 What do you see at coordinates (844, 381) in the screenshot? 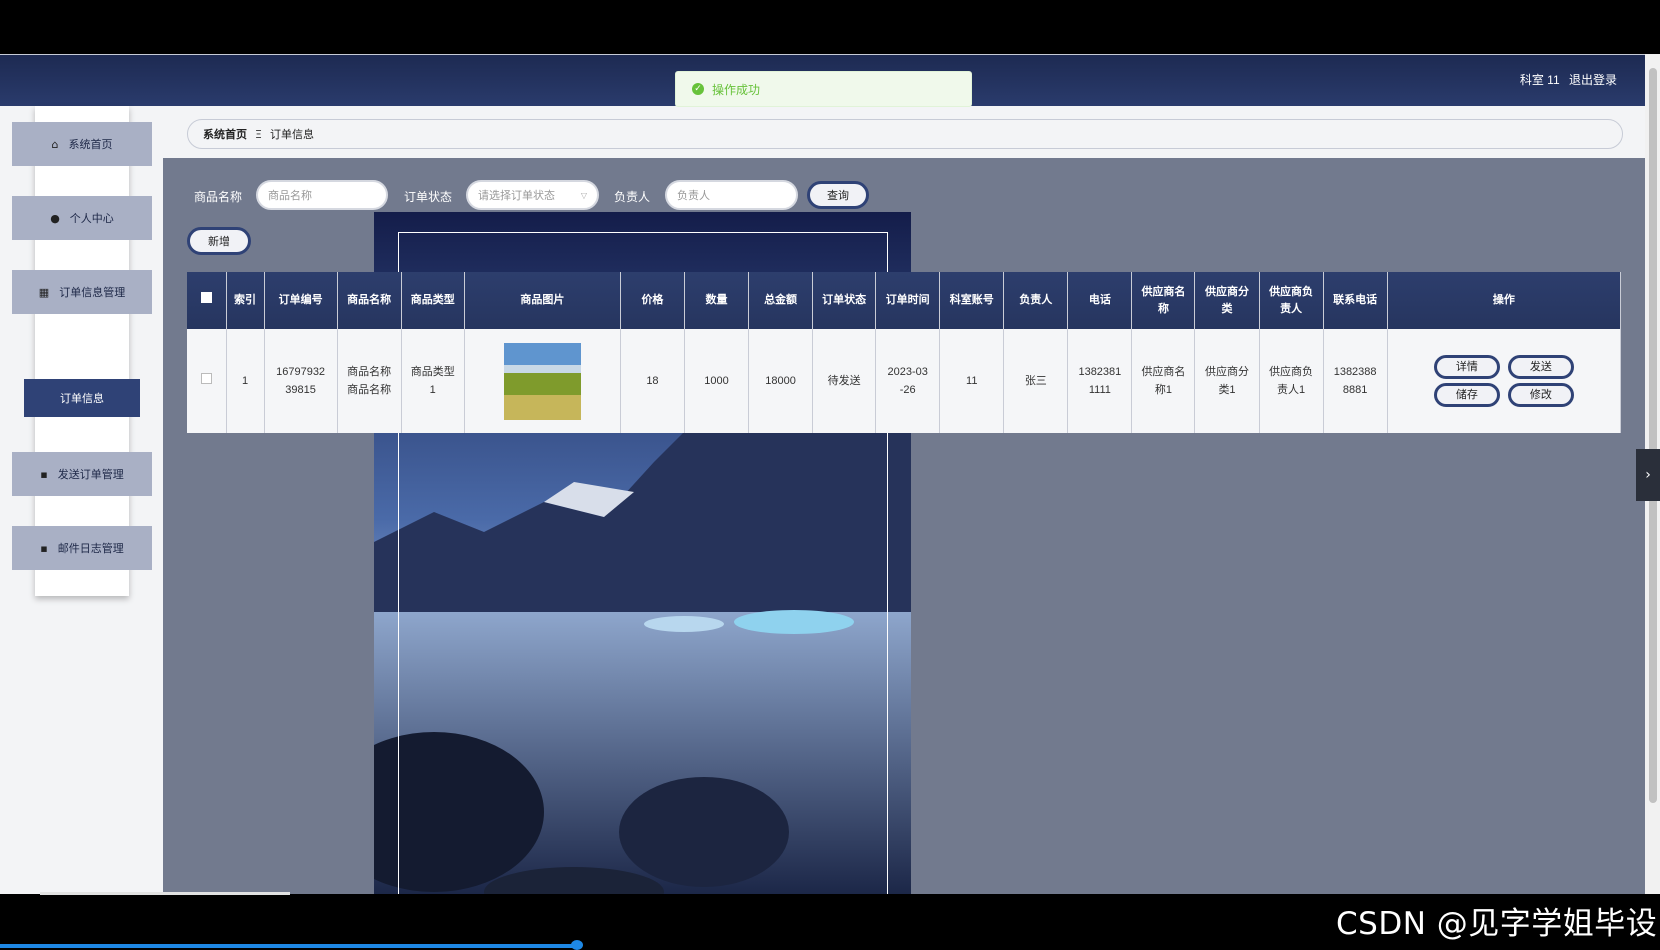
I see `cell-status: 待发送` at bounding box center [844, 381].